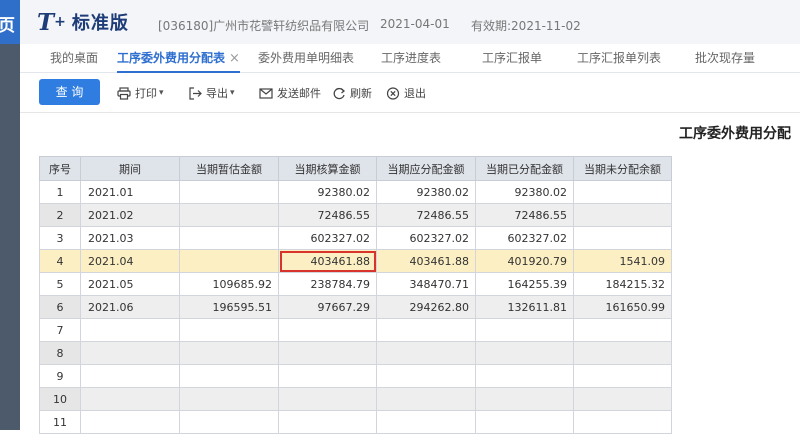 This screenshot has height=434, width=800. I want to click on cell-accounted: 602327.02, so click(327, 238).